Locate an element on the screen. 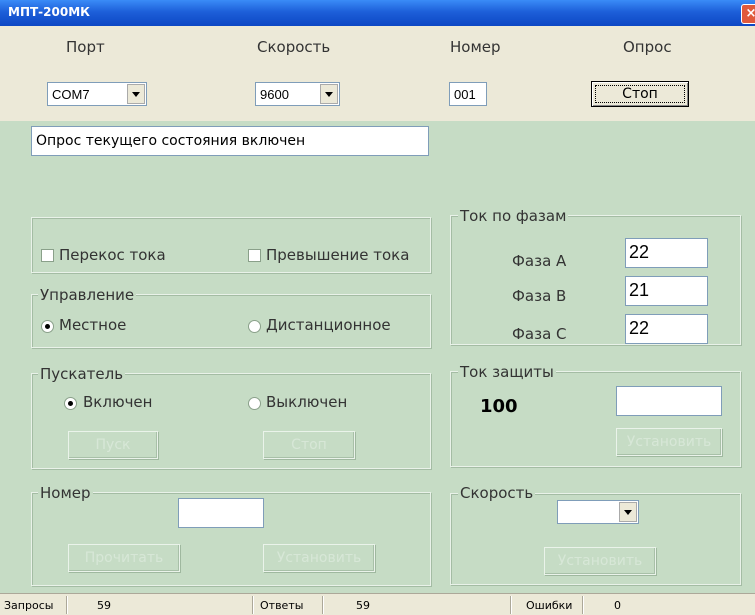 The height and width of the screenshot is (615, 755). close-icon: × is located at coordinates (750, 13).